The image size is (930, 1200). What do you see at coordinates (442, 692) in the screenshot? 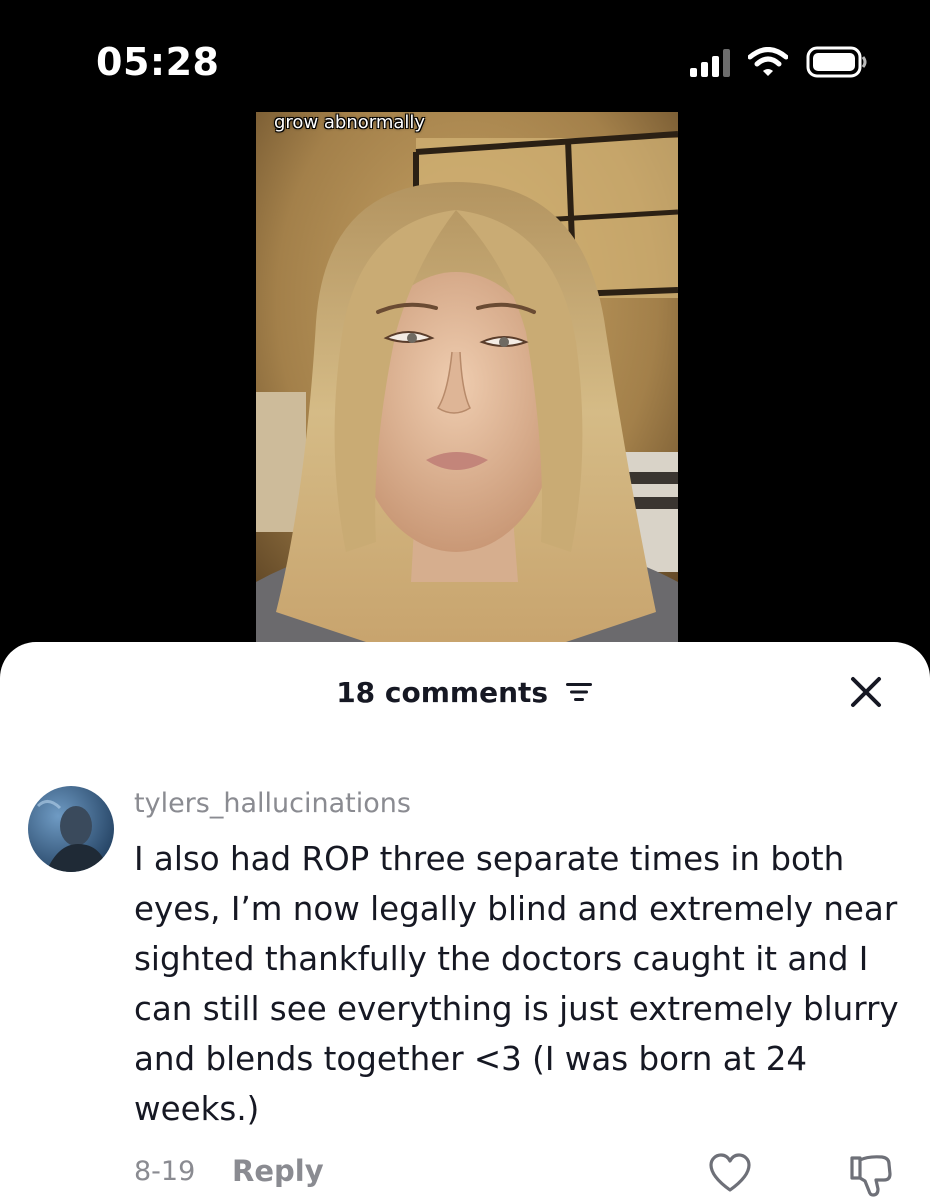
I see `comment-count: 18 comments` at bounding box center [442, 692].